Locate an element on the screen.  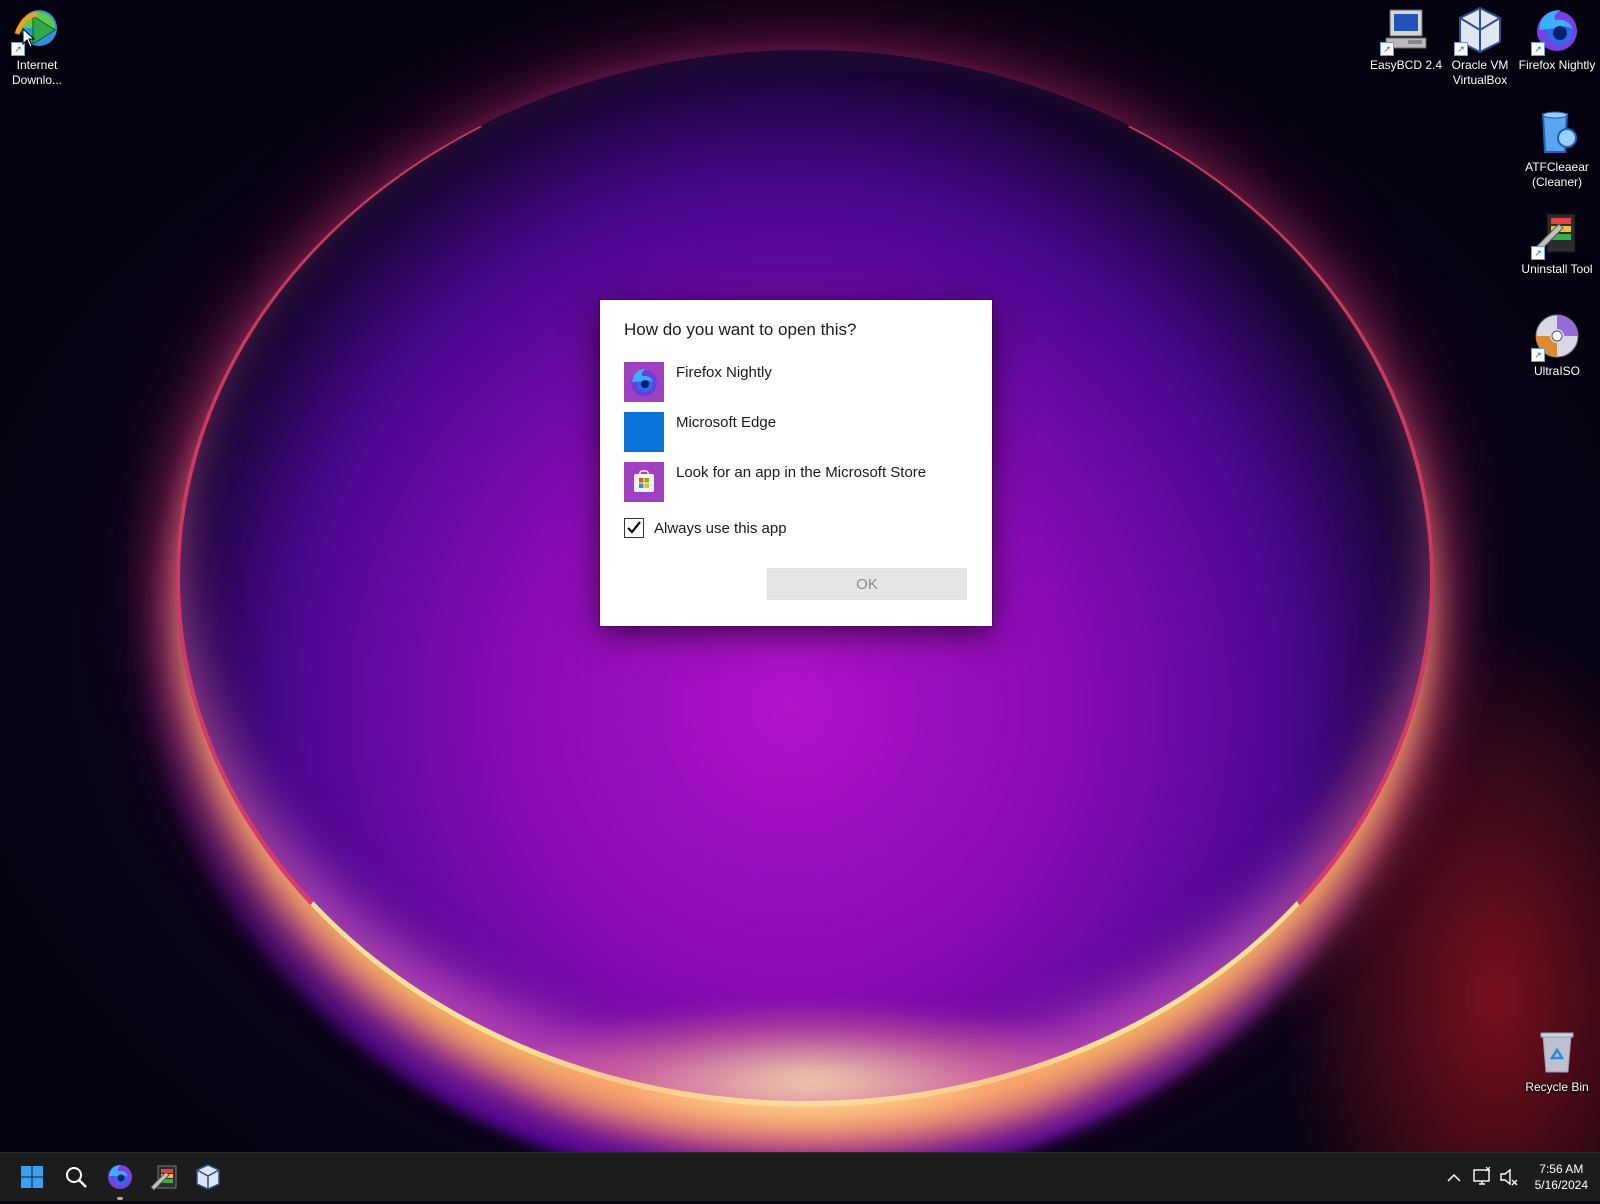
search-icon is located at coordinates (76, 1177).